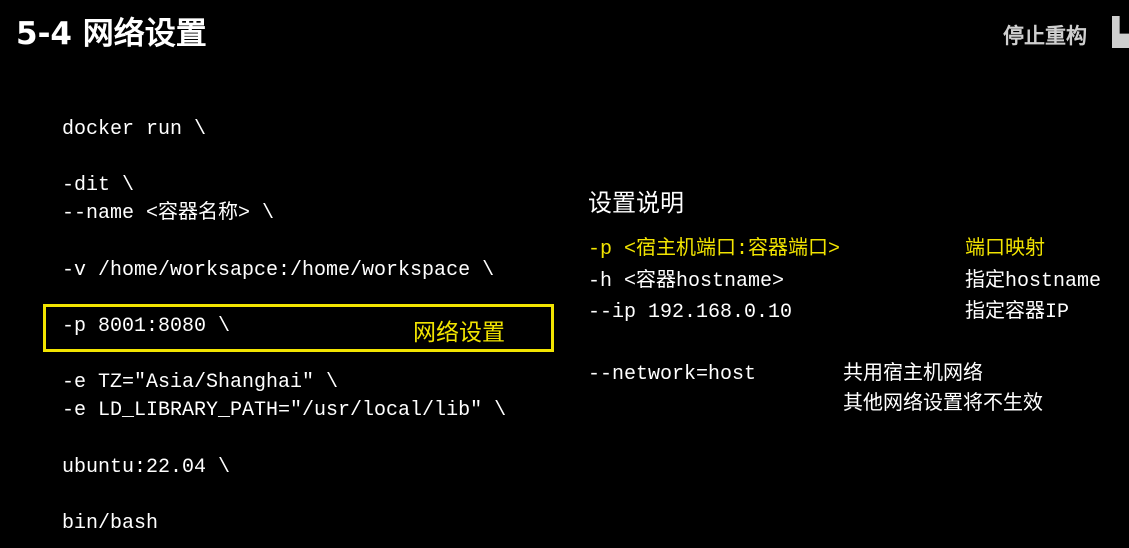  What do you see at coordinates (672, 374) in the screenshot?
I see `option-network: --network=host` at bounding box center [672, 374].